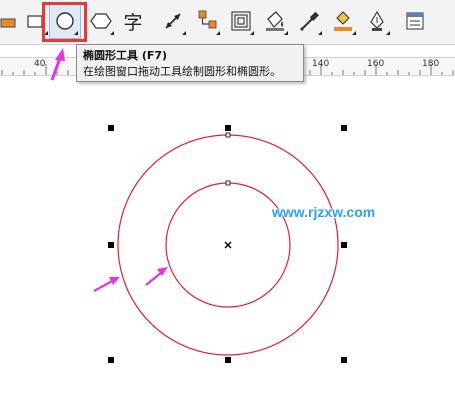 The width and height of the screenshot is (455, 412). I want to click on dimension-tool-icon, so click(173, 21).